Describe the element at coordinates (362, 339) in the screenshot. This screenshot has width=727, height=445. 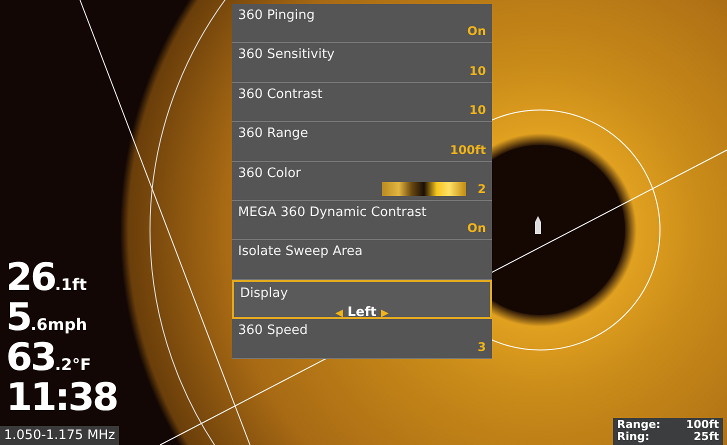
I see `menu-item: 360 Speed 3` at that location.